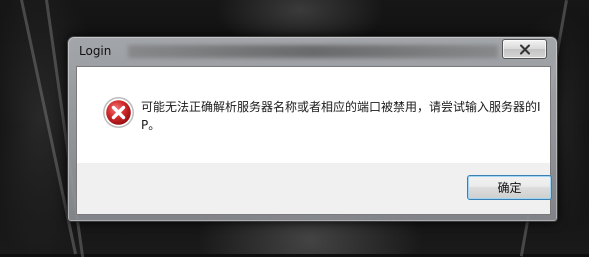 The image size is (589, 257). I want to click on window-title: Login, so click(95, 51).